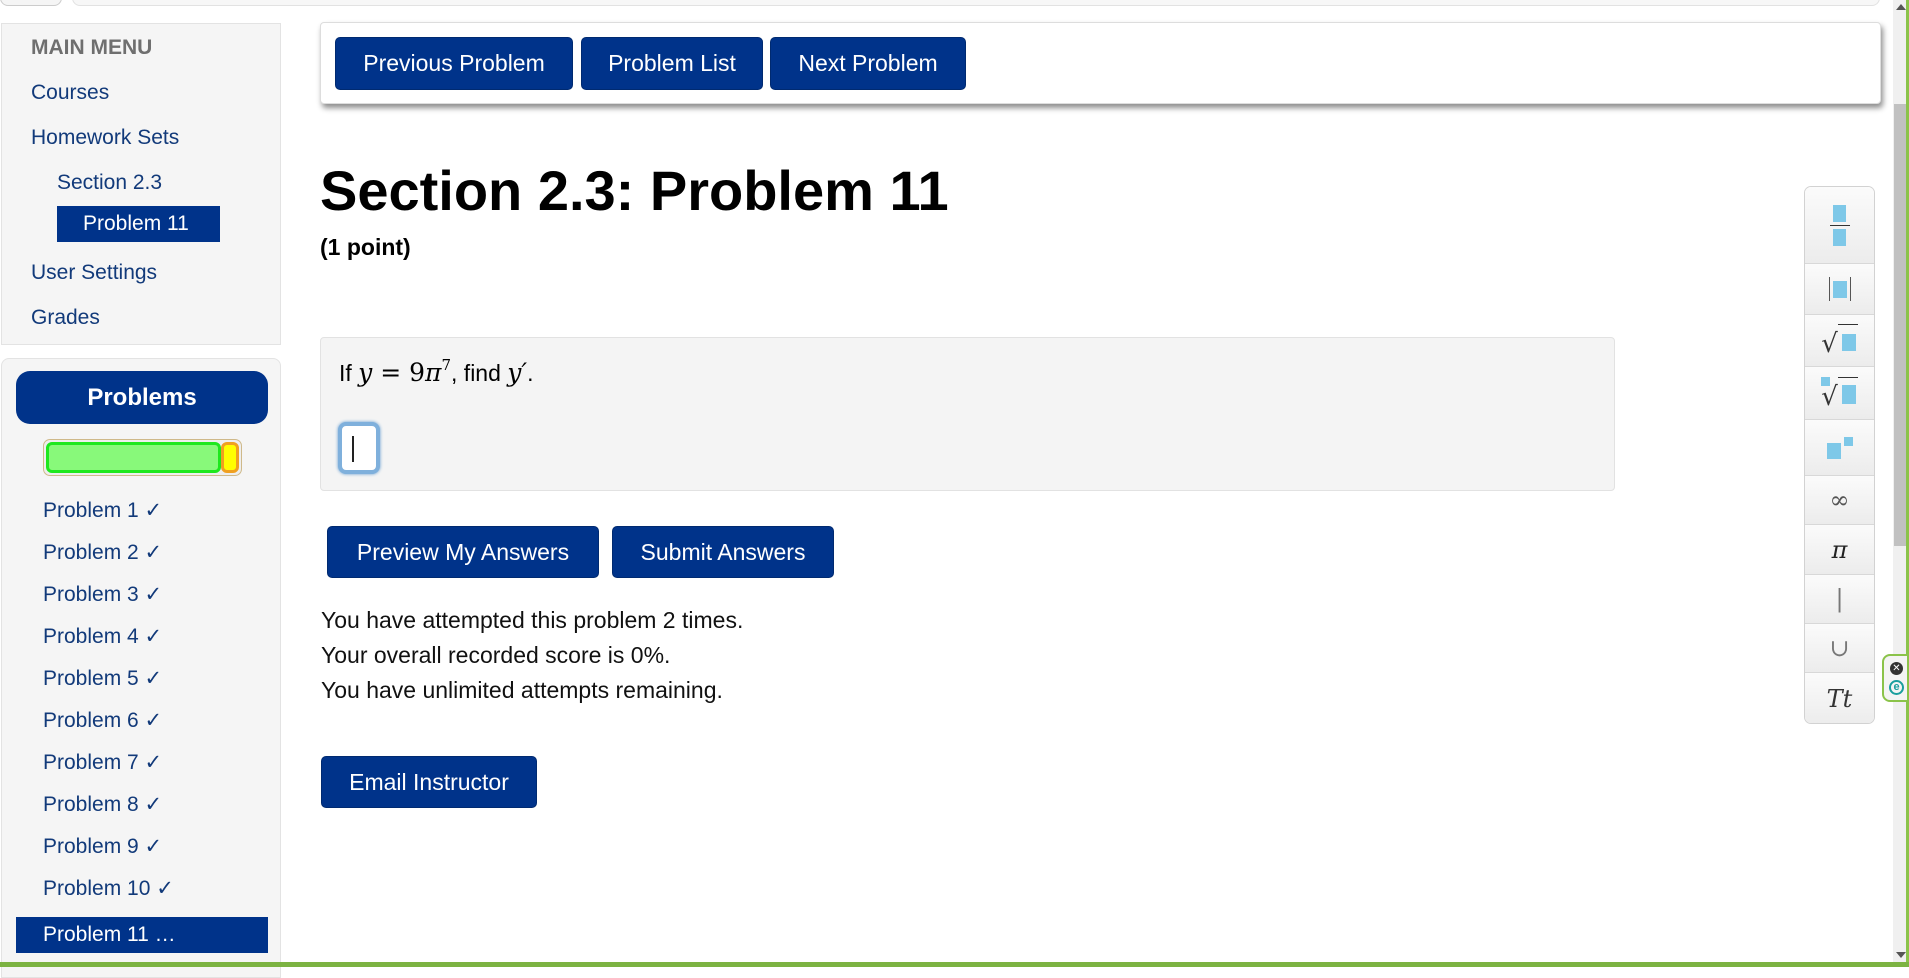 The image size is (1909, 978). Describe the element at coordinates (102, 804) in the screenshot. I see `problem-list-item: Problem 8 ✓` at that location.